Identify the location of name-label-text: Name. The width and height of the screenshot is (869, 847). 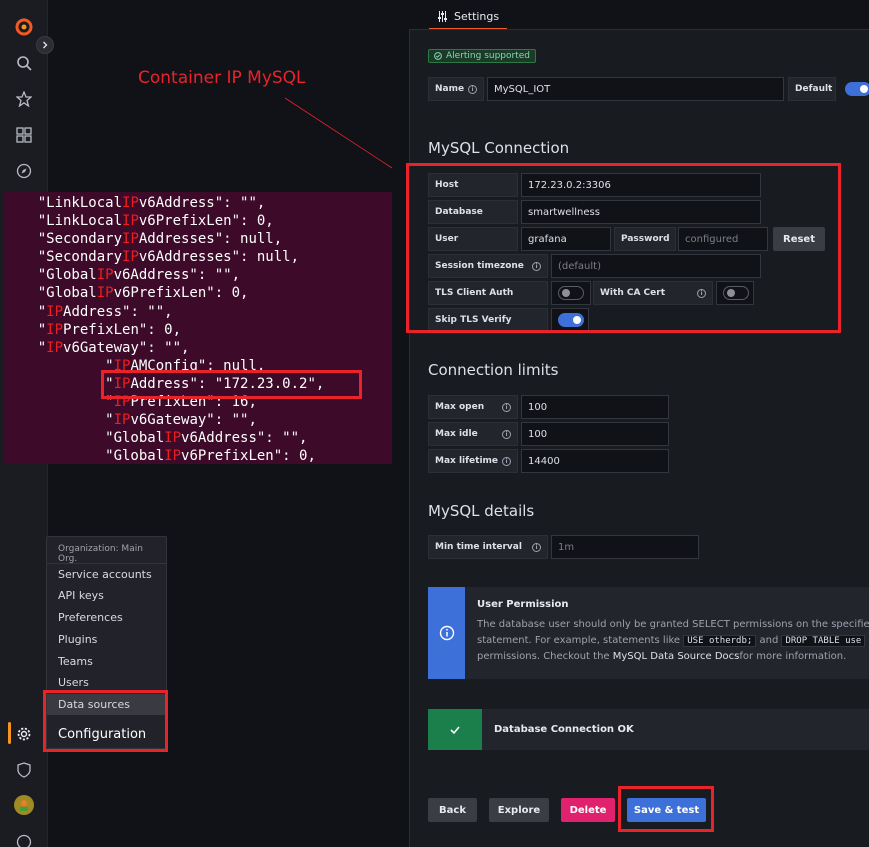
(450, 89).